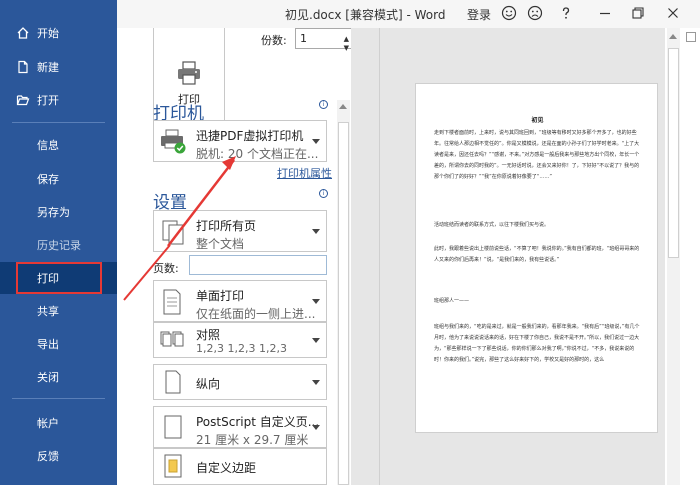  I want to click on print-range-select: 打印所有页 整个文档, so click(240, 231).